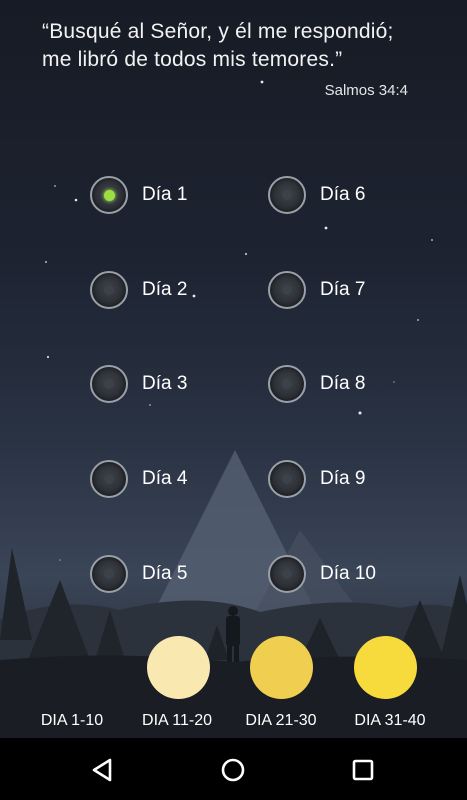 The image size is (467, 800). What do you see at coordinates (138, 479) in the screenshot?
I see `day-4-option: Día 4` at bounding box center [138, 479].